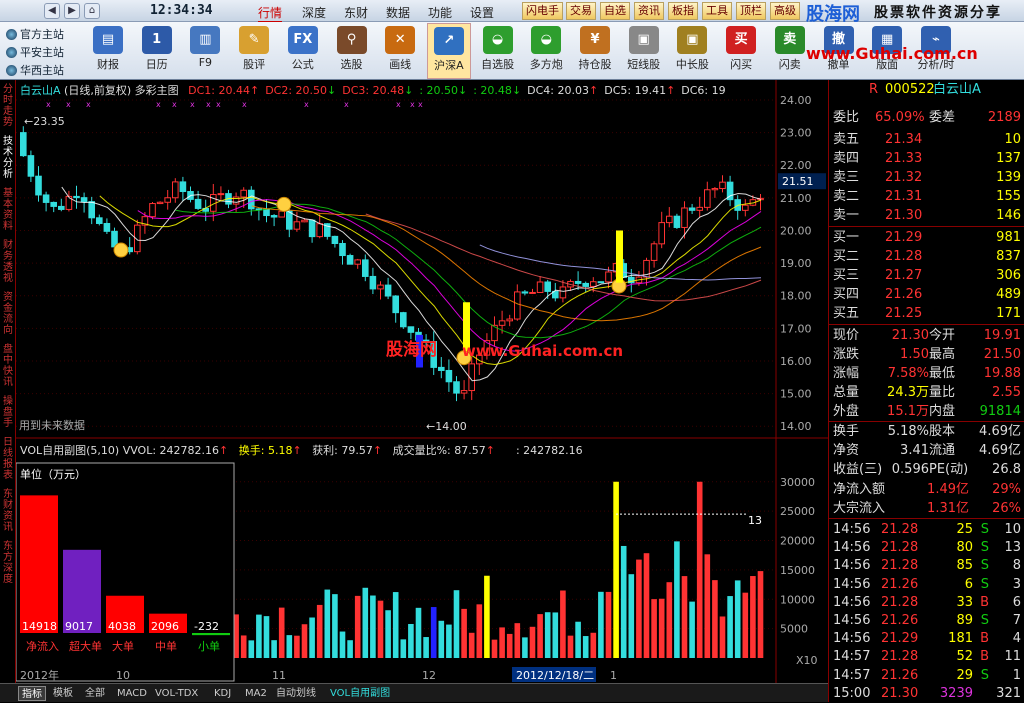 This screenshot has width=1024, height=703. What do you see at coordinates (785, 11) in the screenshot?
I see `quick-advanced: 高级` at bounding box center [785, 11].